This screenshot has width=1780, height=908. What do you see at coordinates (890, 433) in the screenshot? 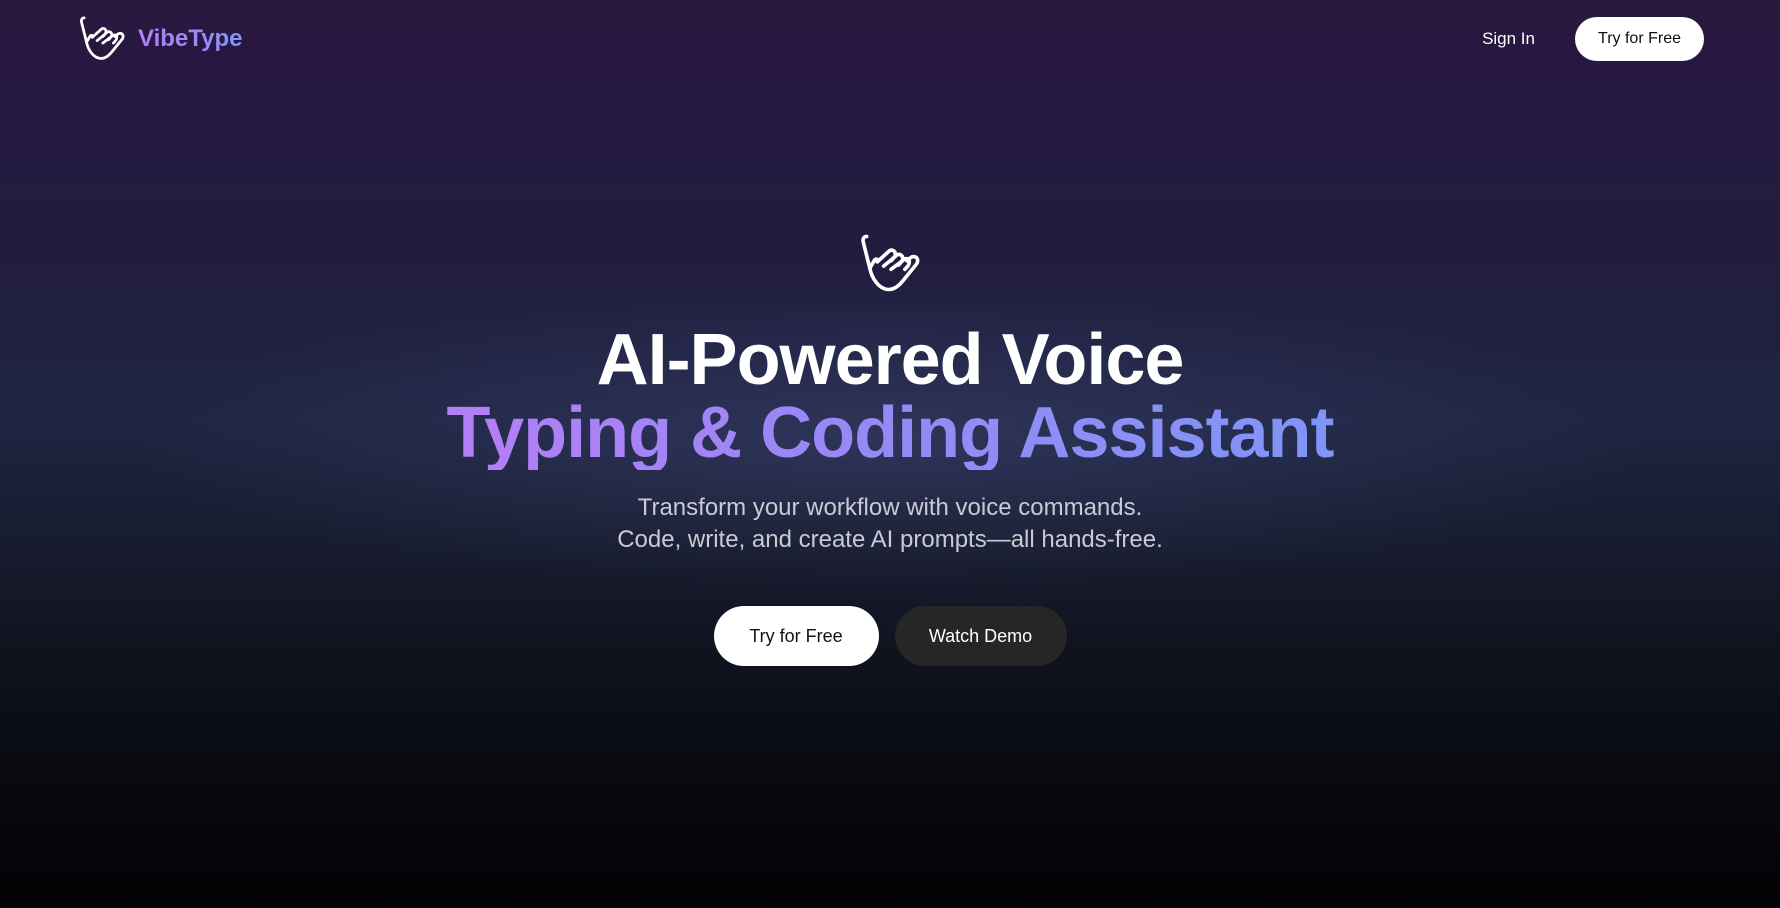
I see `headline-line-2: Typing & Coding Assistant` at bounding box center [890, 433].